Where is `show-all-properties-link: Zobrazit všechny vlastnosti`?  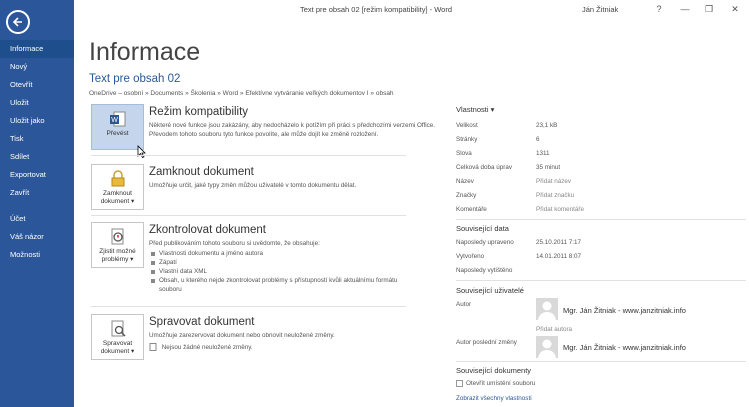
show-all-properties-link: Zobrazit všechny vlastnosti is located at coordinates (494, 398).